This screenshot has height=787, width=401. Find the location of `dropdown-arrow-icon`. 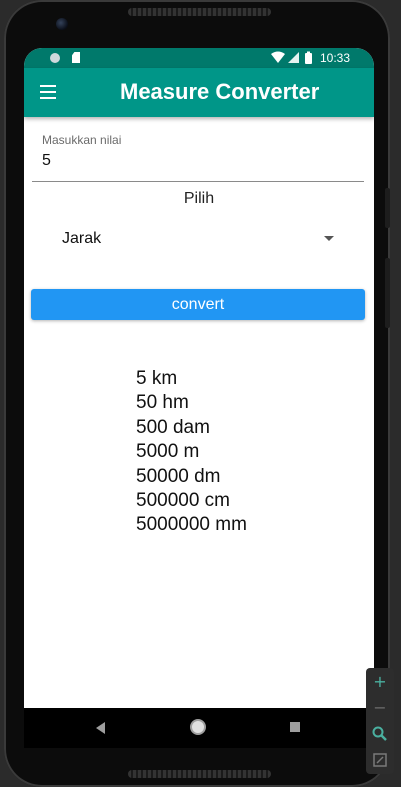

dropdown-arrow-icon is located at coordinates (329, 238).